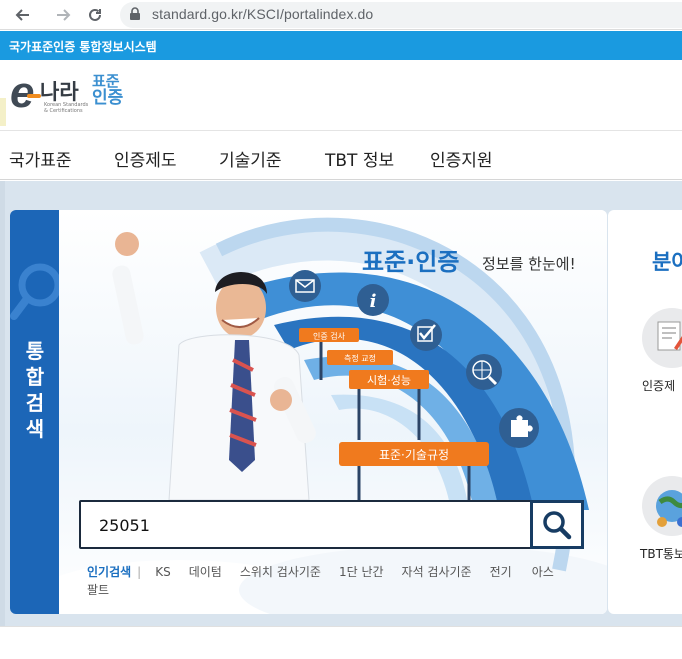  I want to click on left-edge-strip, so click(2, 403).